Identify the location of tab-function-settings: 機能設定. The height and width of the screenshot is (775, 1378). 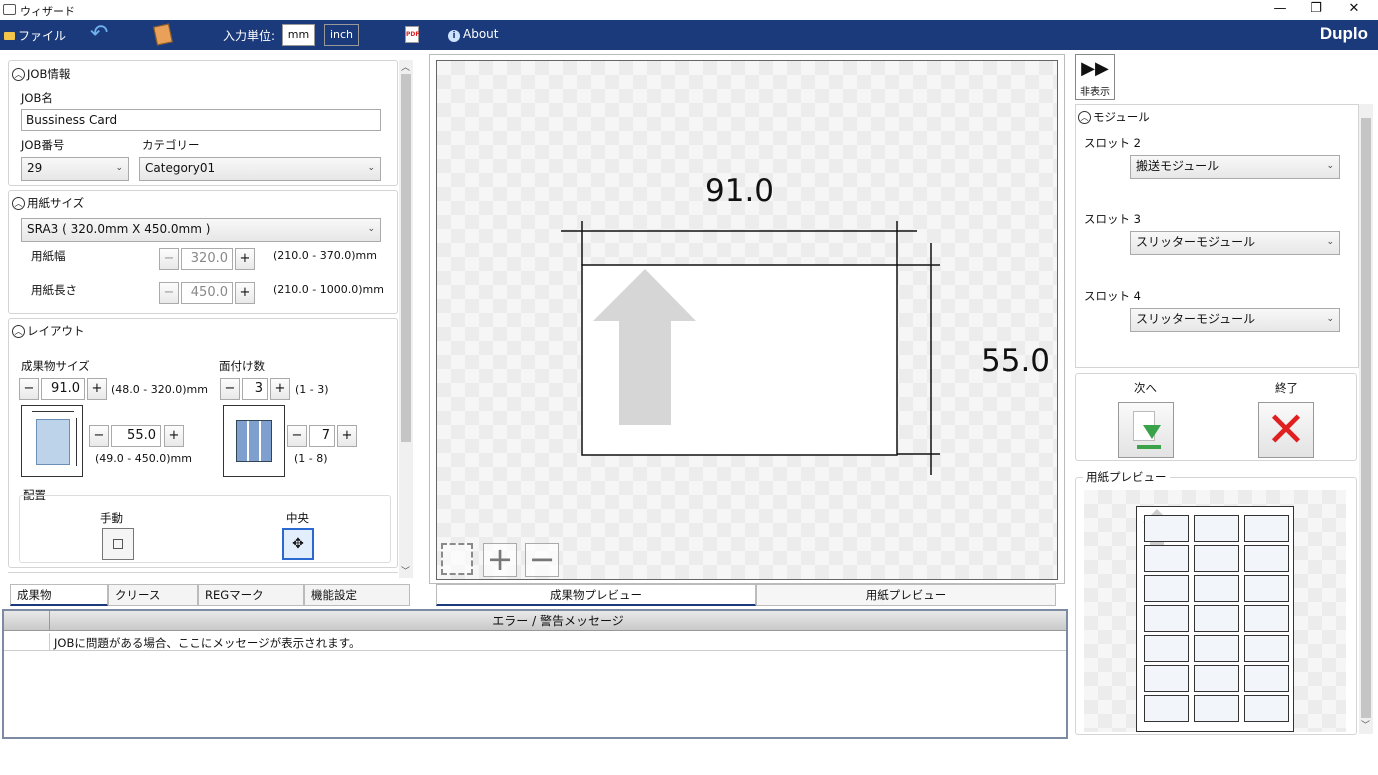
(357, 595).